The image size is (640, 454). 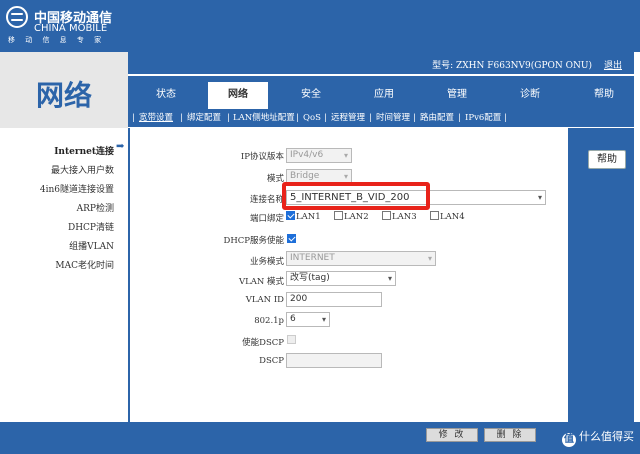 What do you see at coordinates (77, 188) in the screenshot?
I see `sidebar-item-4in6-tunnel: 4in6隧道连接设置` at bounding box center [77, 188].